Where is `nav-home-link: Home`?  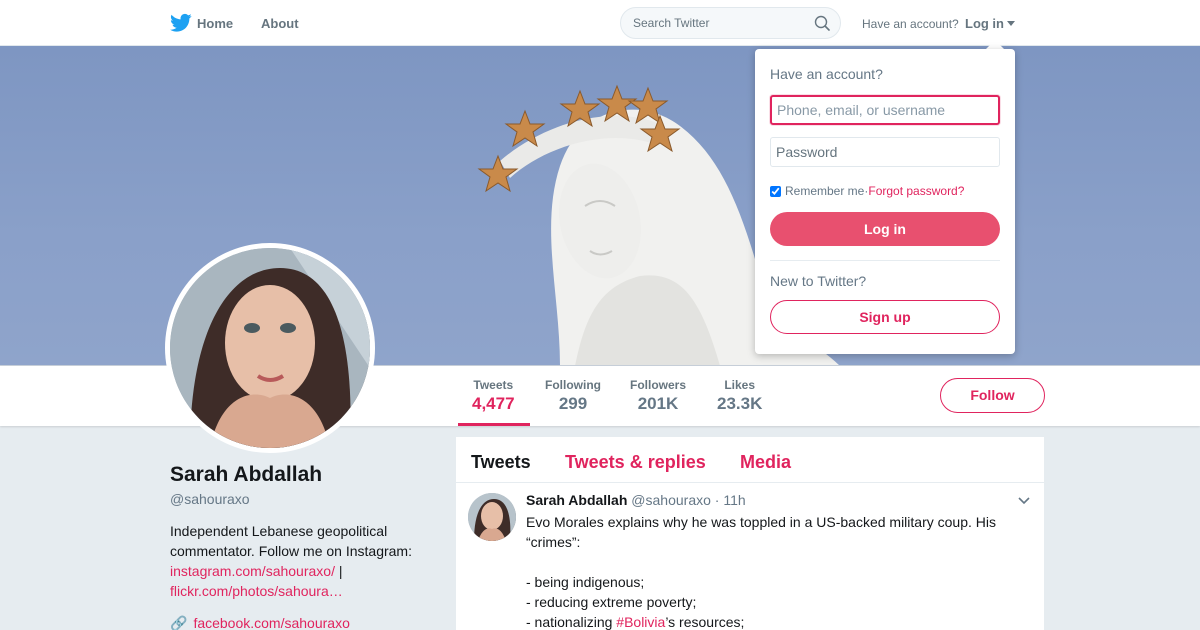 nav-home-link: Home is located at coordinates (215, 23).